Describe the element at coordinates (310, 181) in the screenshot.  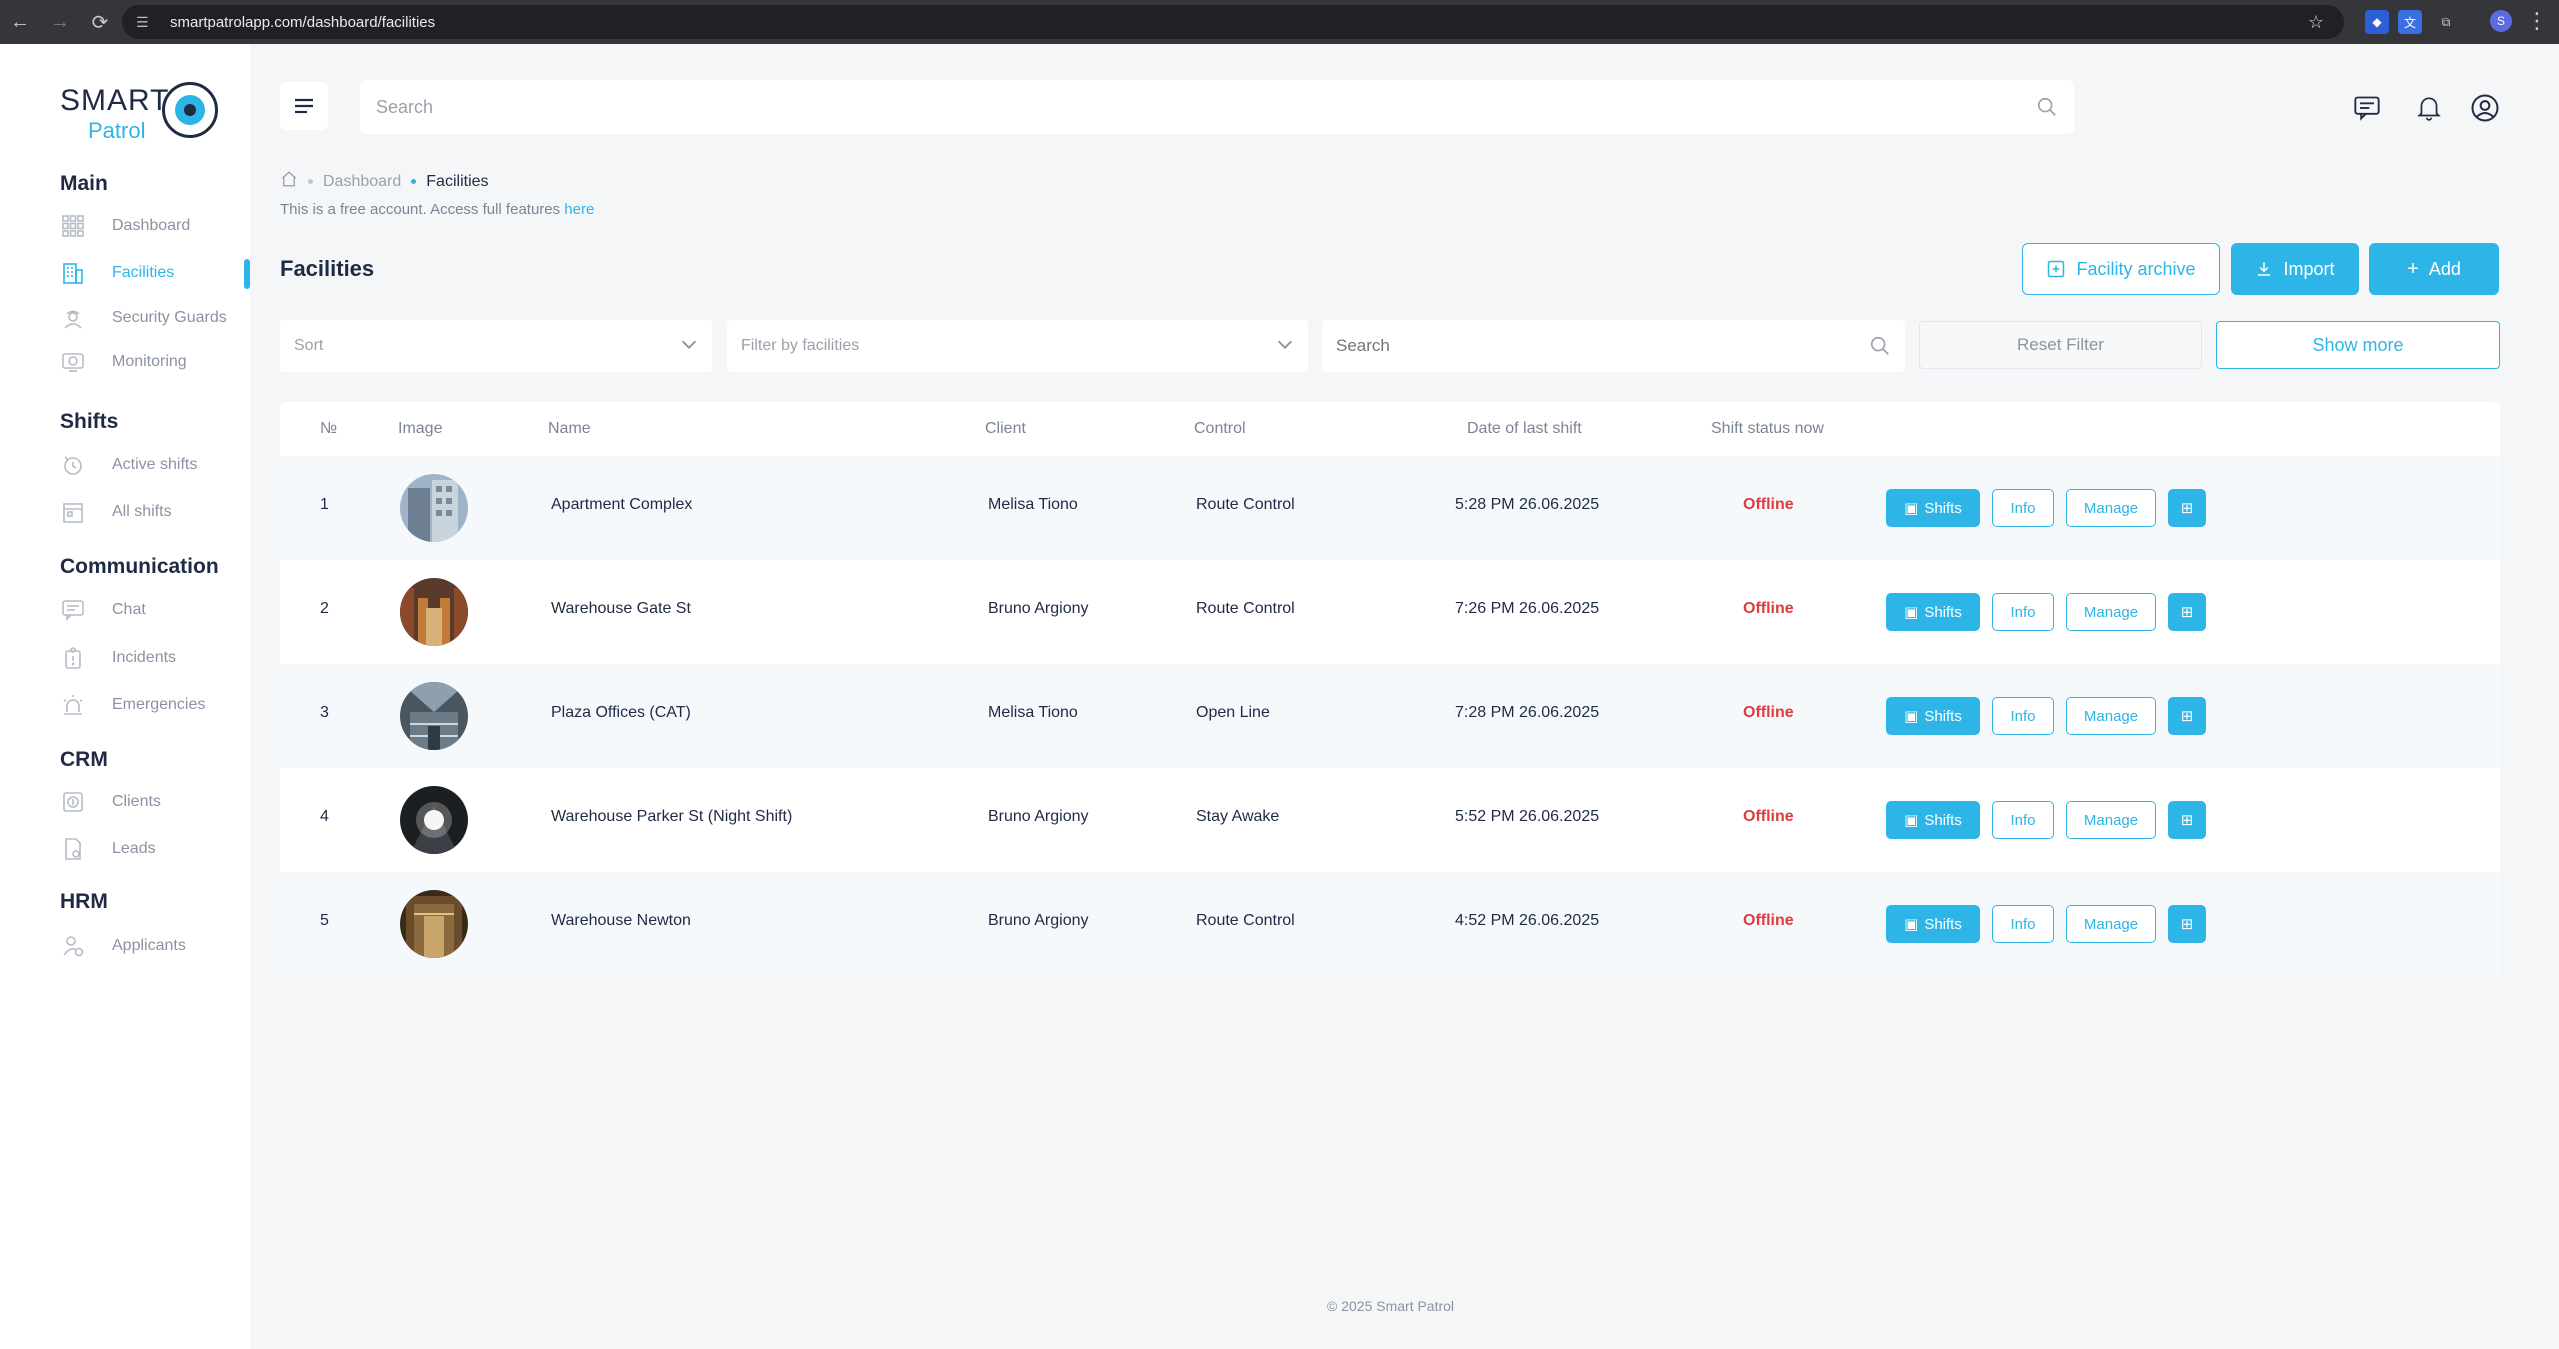
I see `breadcrumb-separator` at that location.